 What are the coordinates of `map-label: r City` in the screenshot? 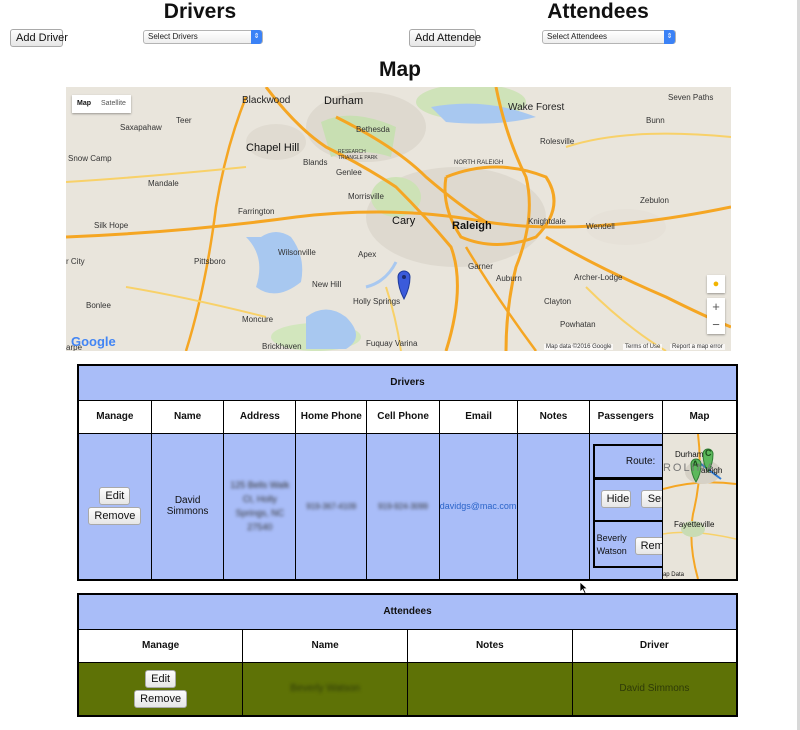 It's located at (75, 261).